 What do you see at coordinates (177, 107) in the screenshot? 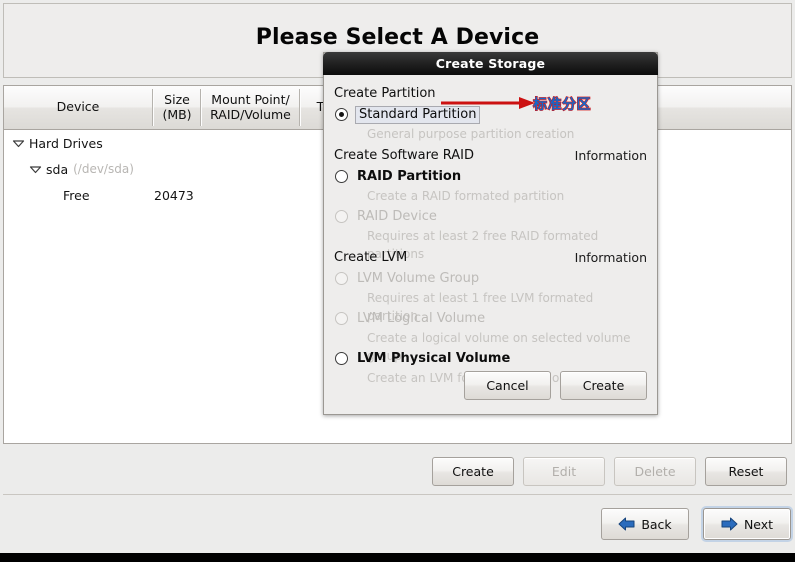
I see `column-header-size: Size (MB)` at bounding box center [177, 107].